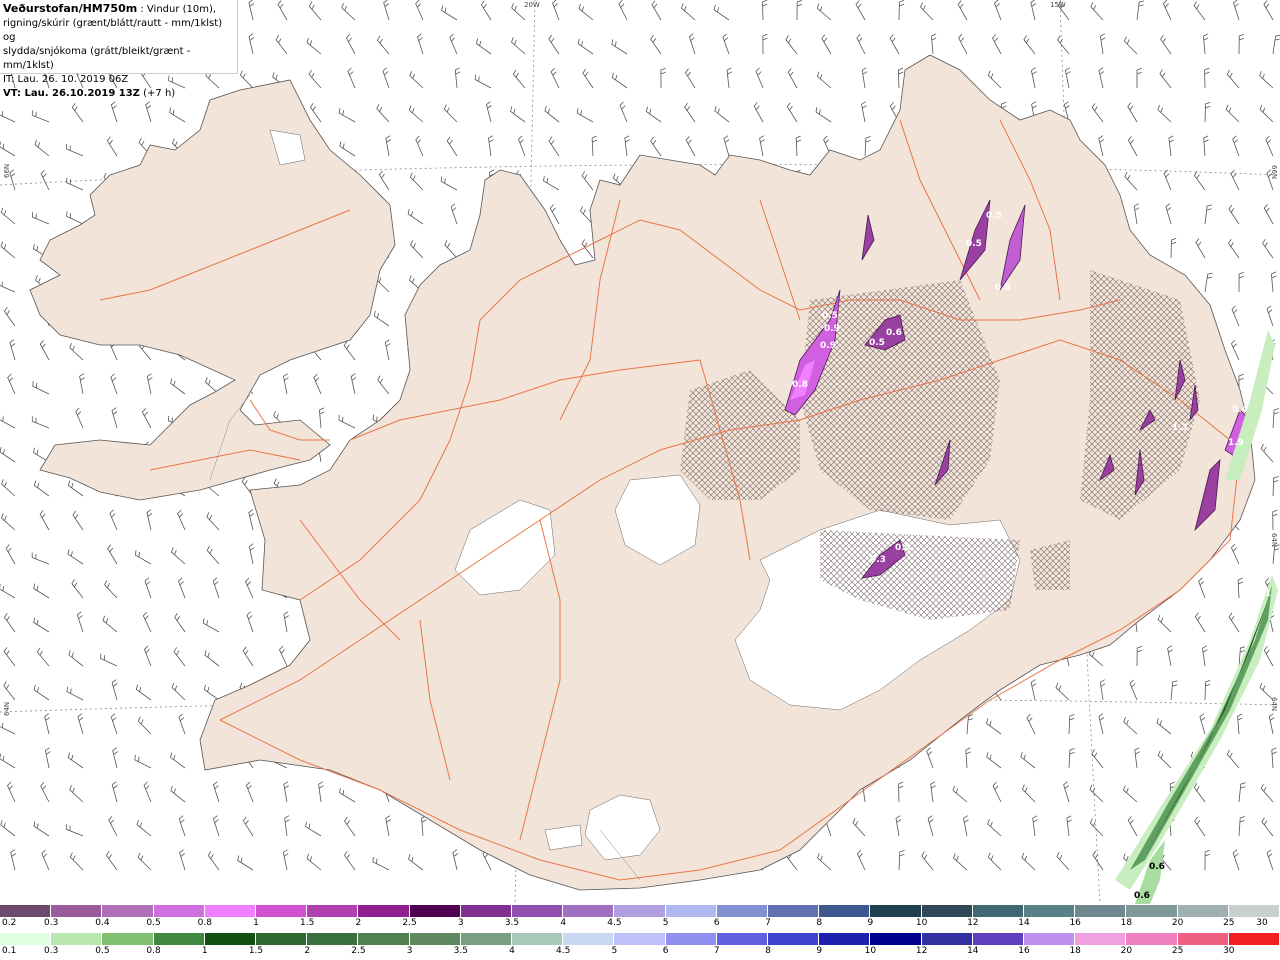 The width and height of the screenshot is (1280, 960). What do you see at coordinates (819, 951) in the screenshot?
I see `colorbar-label: 9` at bounding box center [819, 951].